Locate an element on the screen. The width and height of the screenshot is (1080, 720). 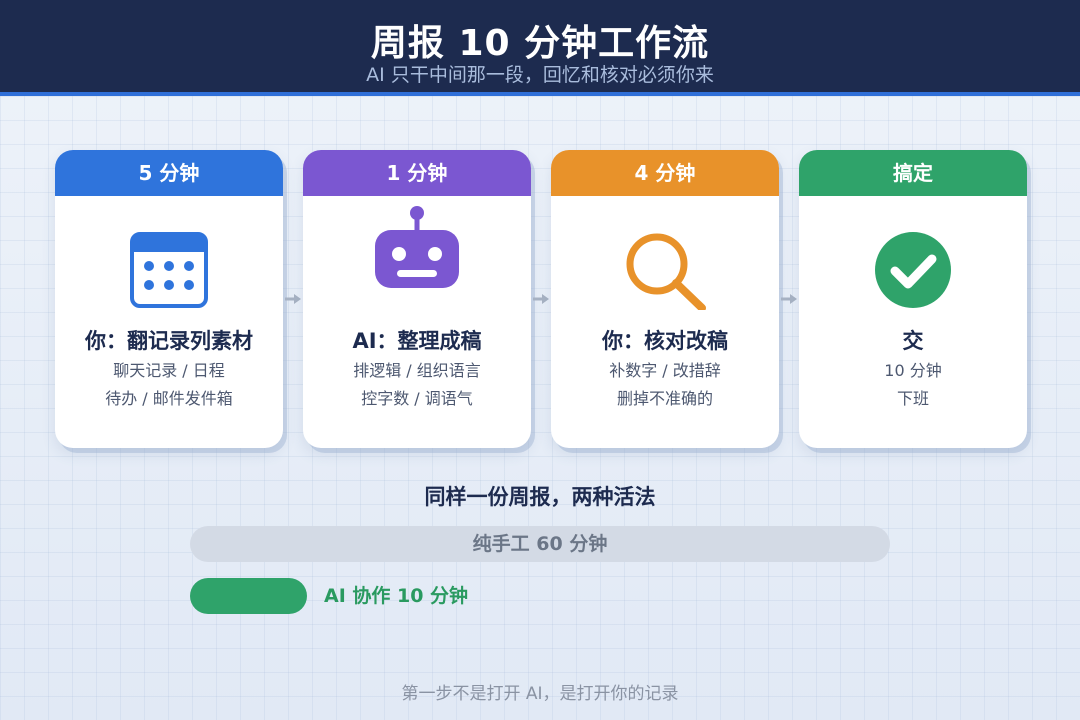
ai-time-bar is located at coordinates (248, 596).